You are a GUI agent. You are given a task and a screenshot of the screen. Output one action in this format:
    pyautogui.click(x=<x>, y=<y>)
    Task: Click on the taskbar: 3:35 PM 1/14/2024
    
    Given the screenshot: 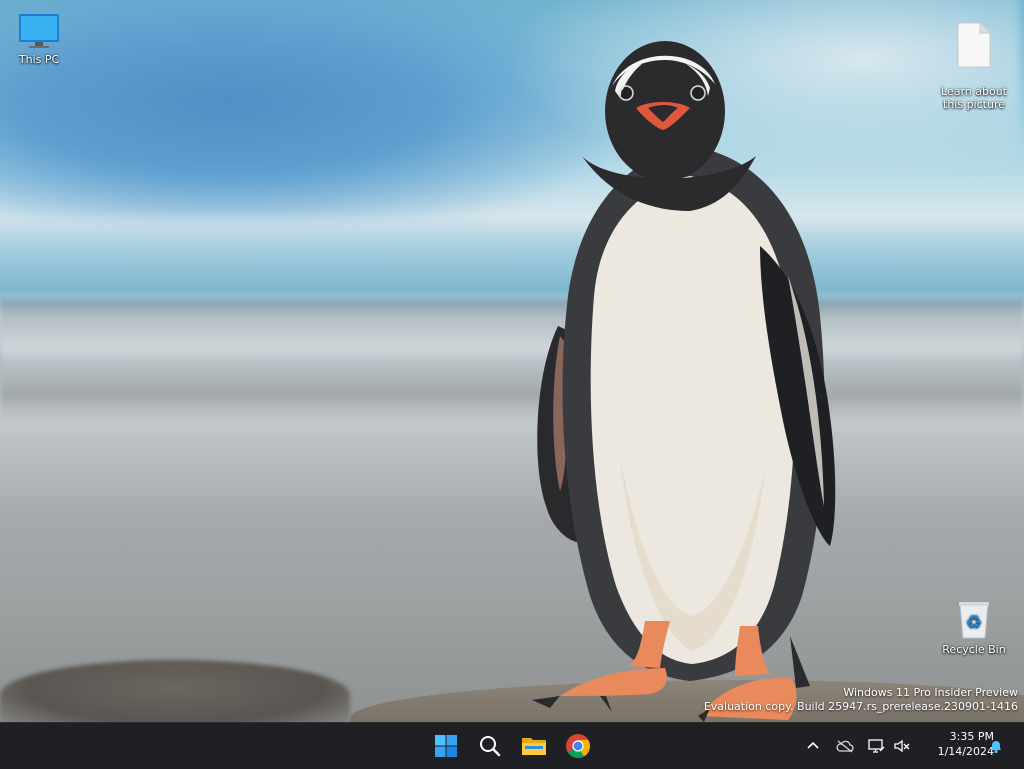 What is the action you would take?
    pyautogui.click(x=512, y=745)
    